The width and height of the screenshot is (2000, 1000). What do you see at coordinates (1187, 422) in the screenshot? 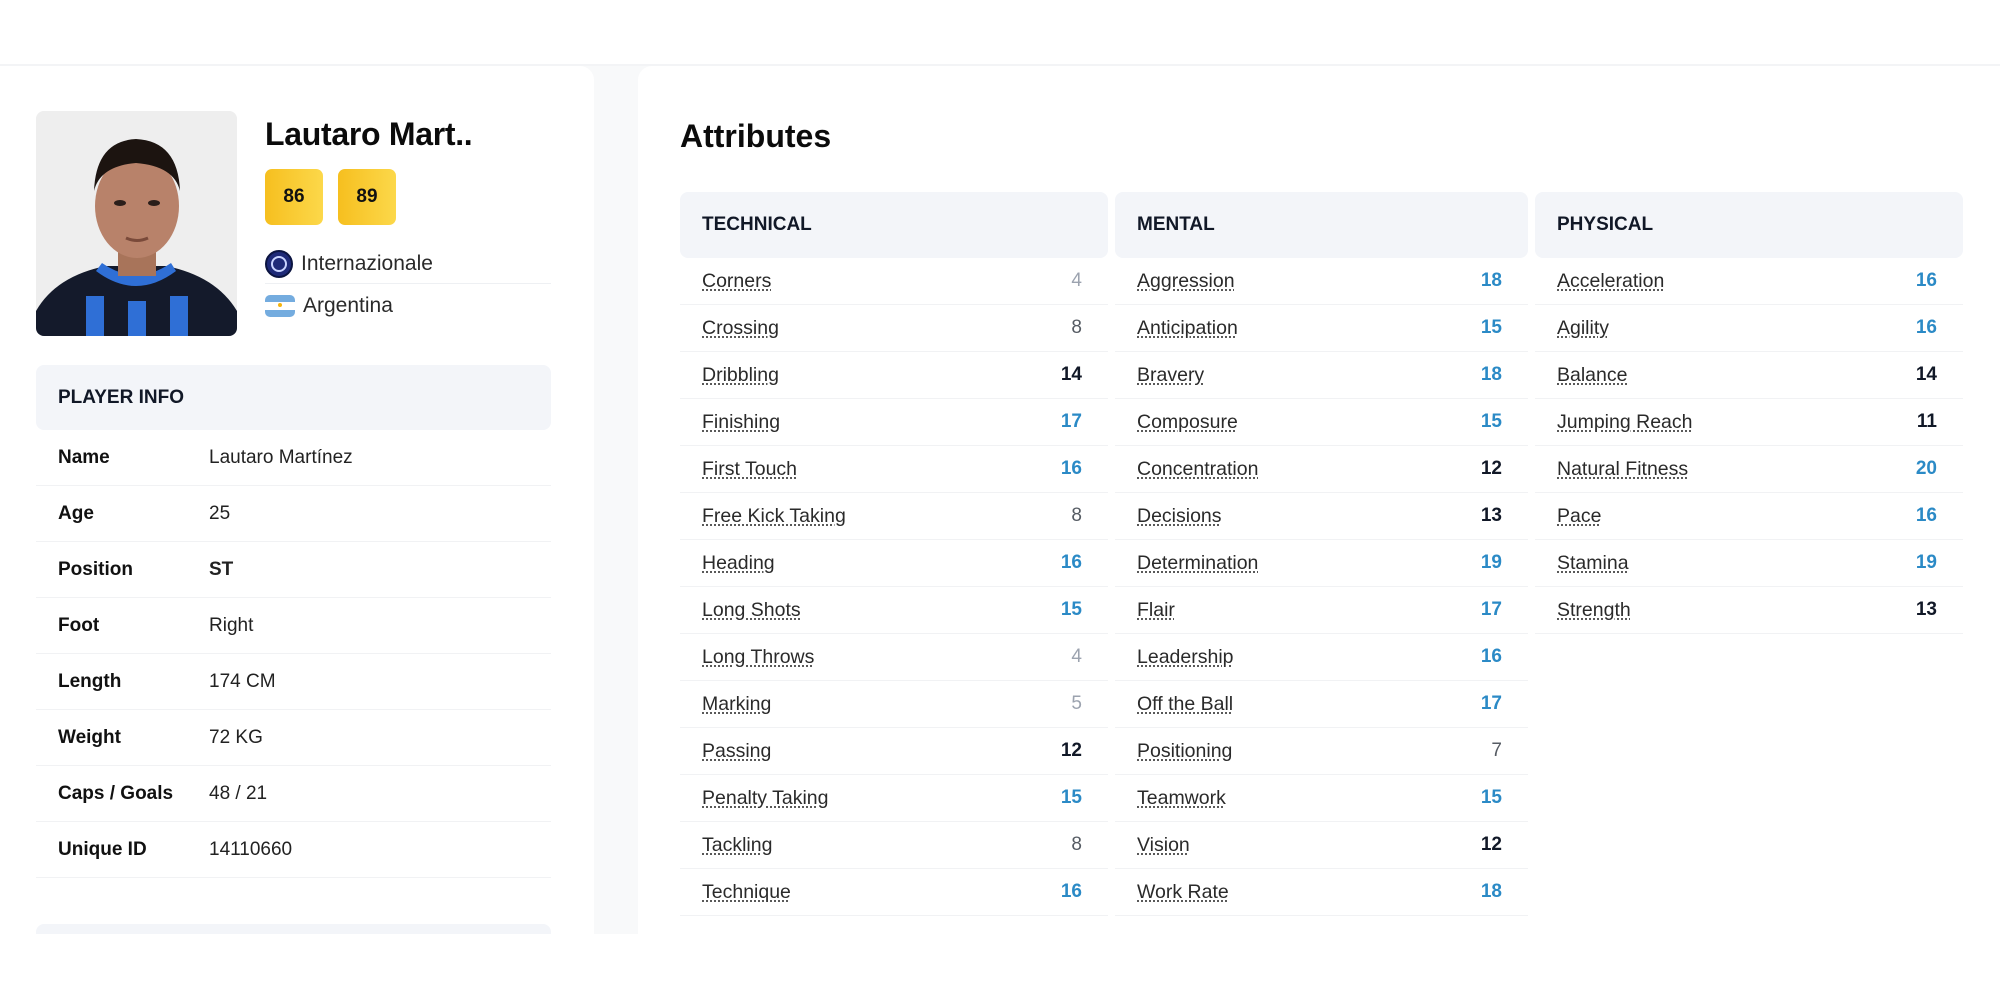
I see `attribute-name: Composure` at bounding box center [1187, 422].